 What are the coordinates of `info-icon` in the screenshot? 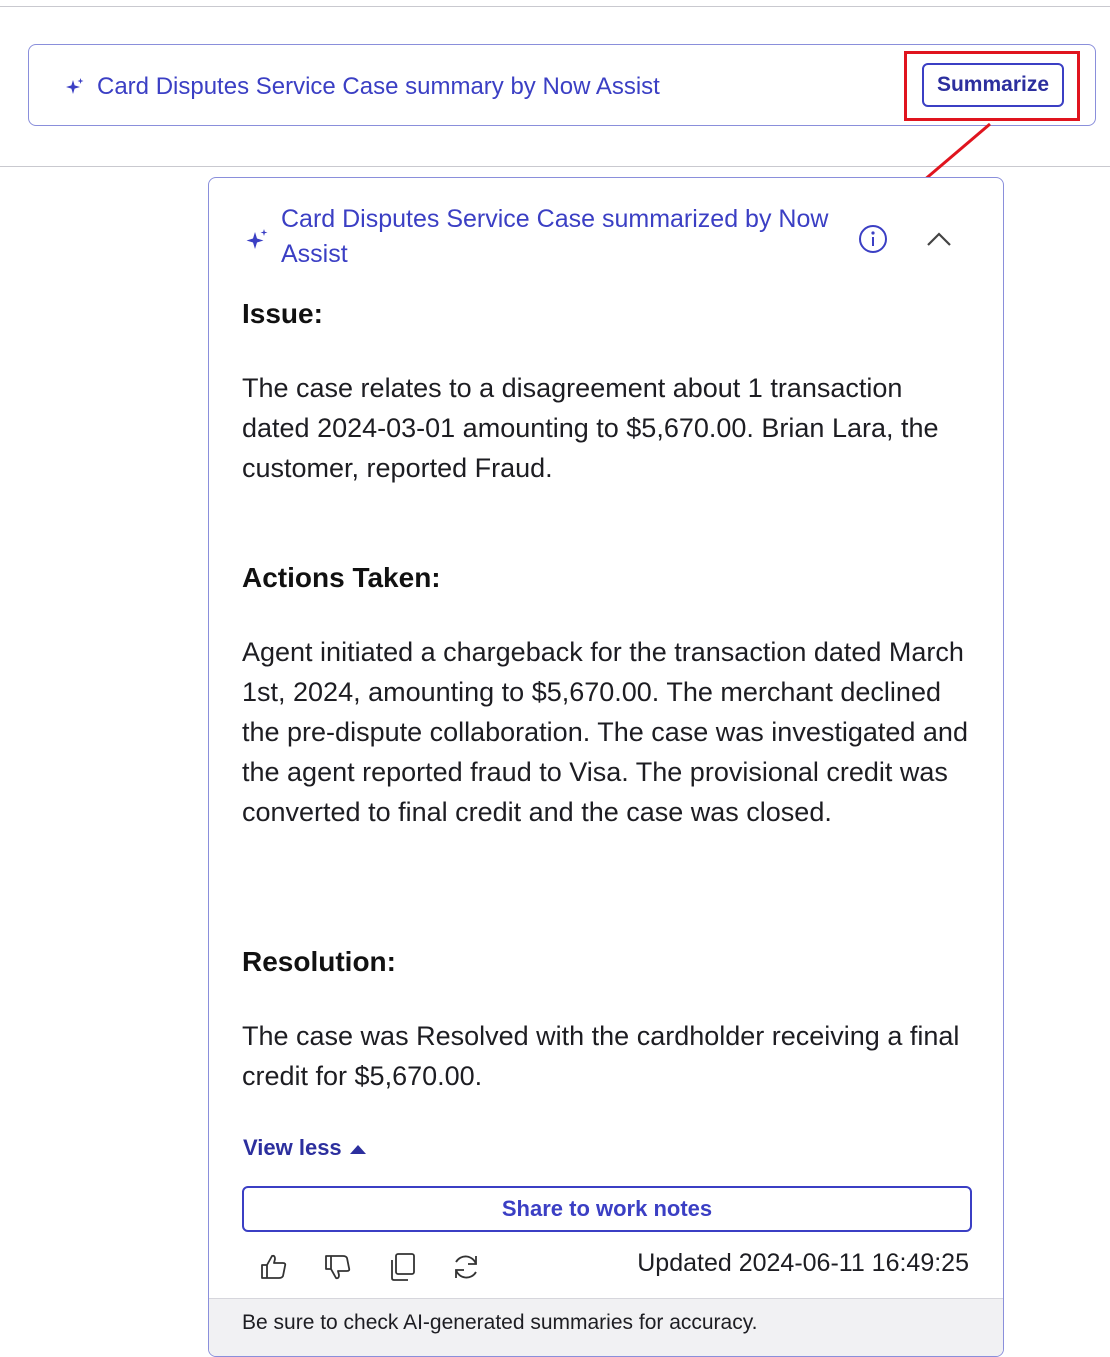 It's located at (873, 239).